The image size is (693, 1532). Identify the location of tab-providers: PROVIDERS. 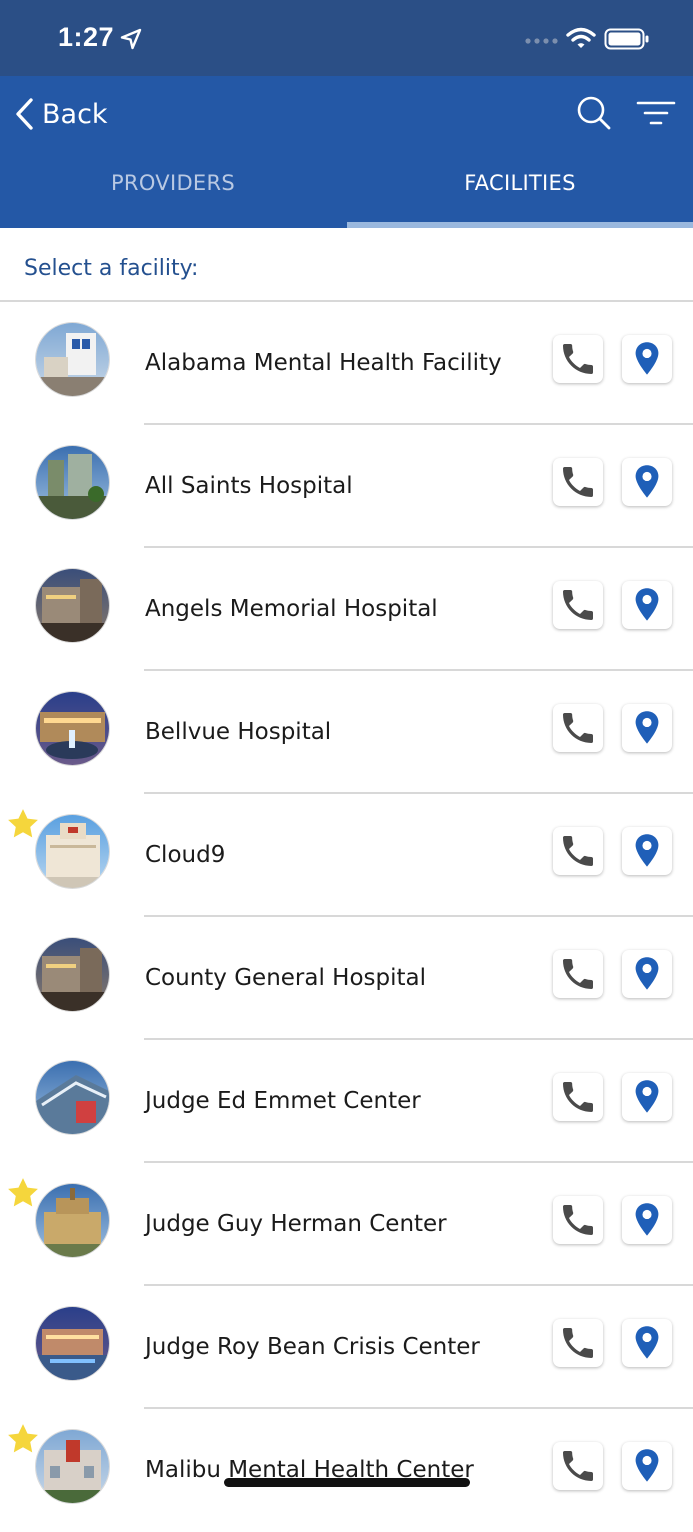
(173, 183).